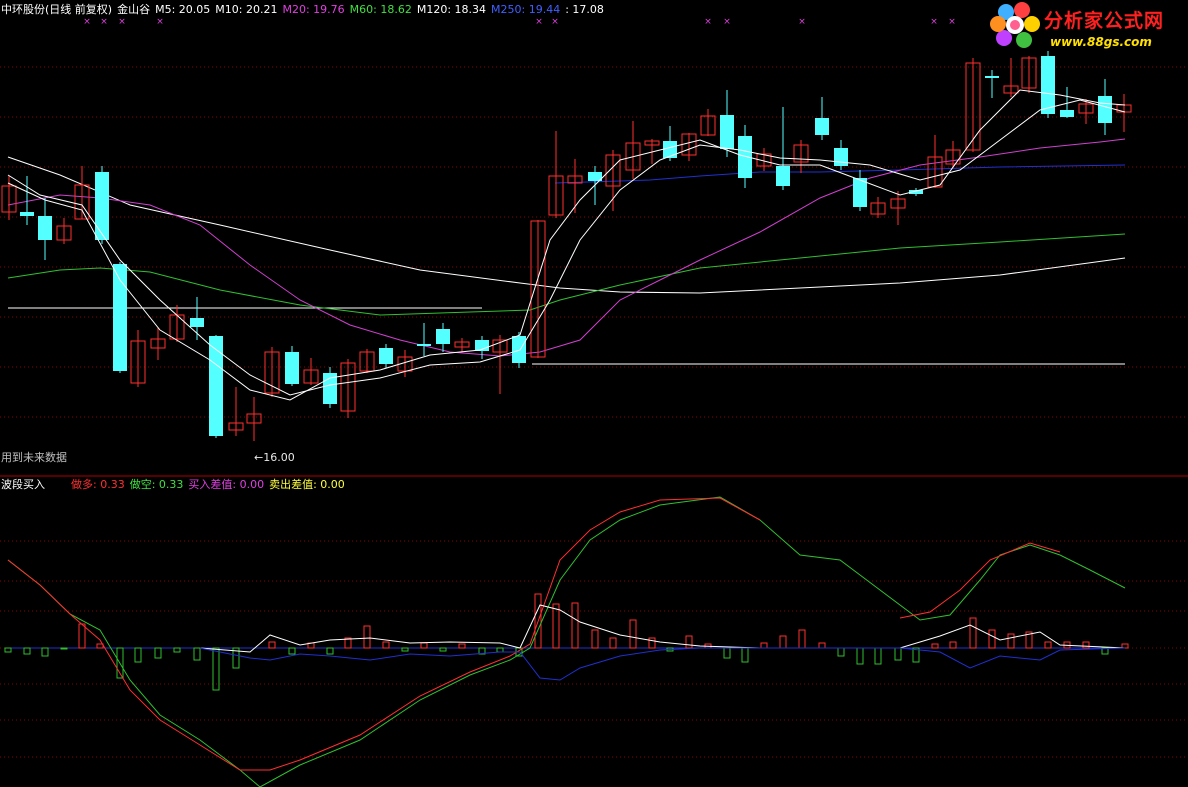 Image resolution: width=1188 pixels, height=787 pixels. I want to click on sell-diff-line, so click(662, 664).